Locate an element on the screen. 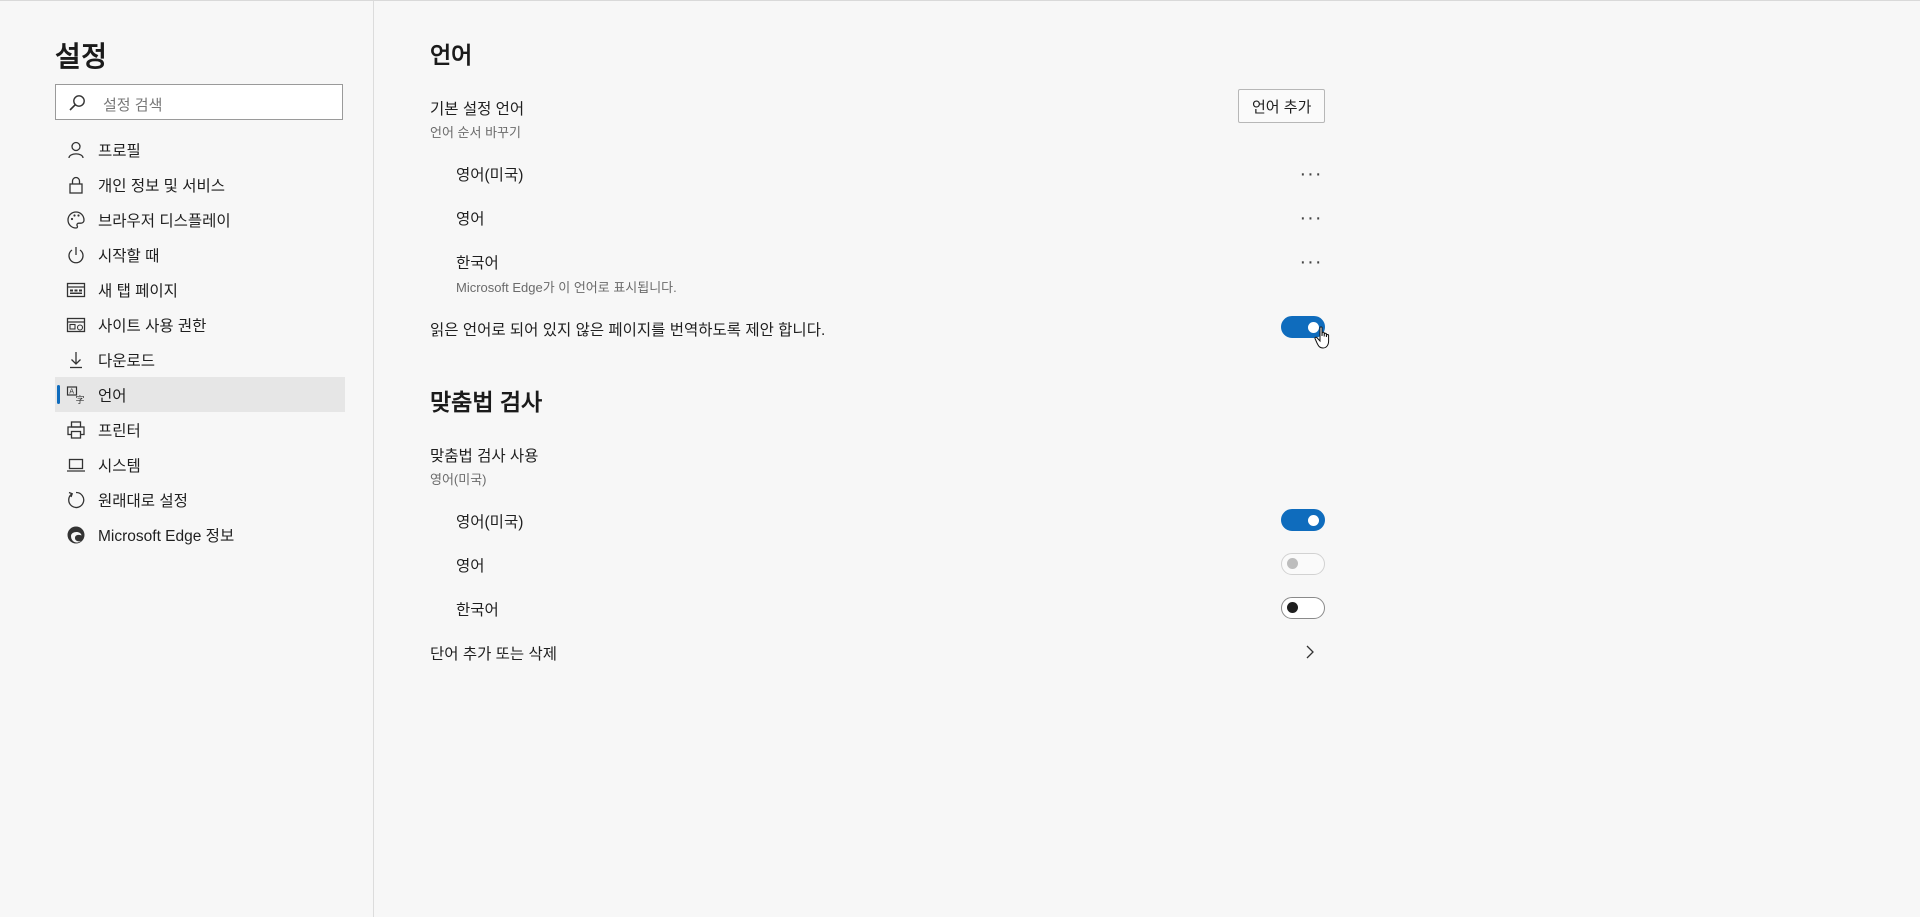  printer-icon is located at coordinates (76, 430).